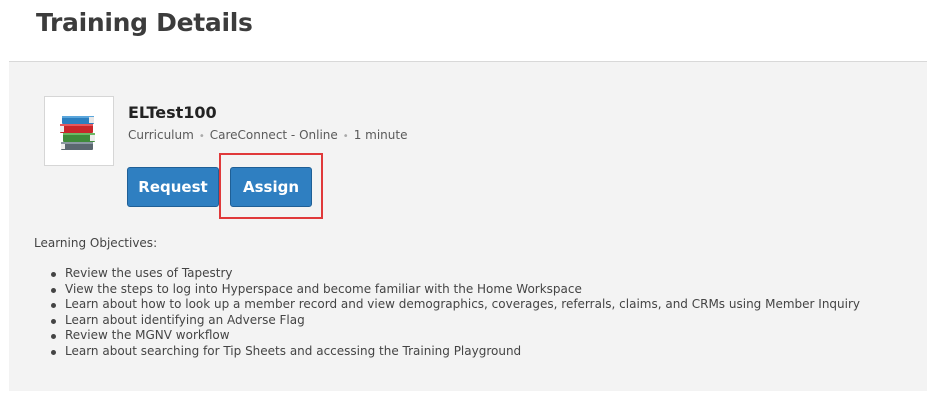 The image size is (936, 394). Describe the element at coordinates (454, 336) in the screenshot. I see `list-item: Review the MGNV workflow` at that location.